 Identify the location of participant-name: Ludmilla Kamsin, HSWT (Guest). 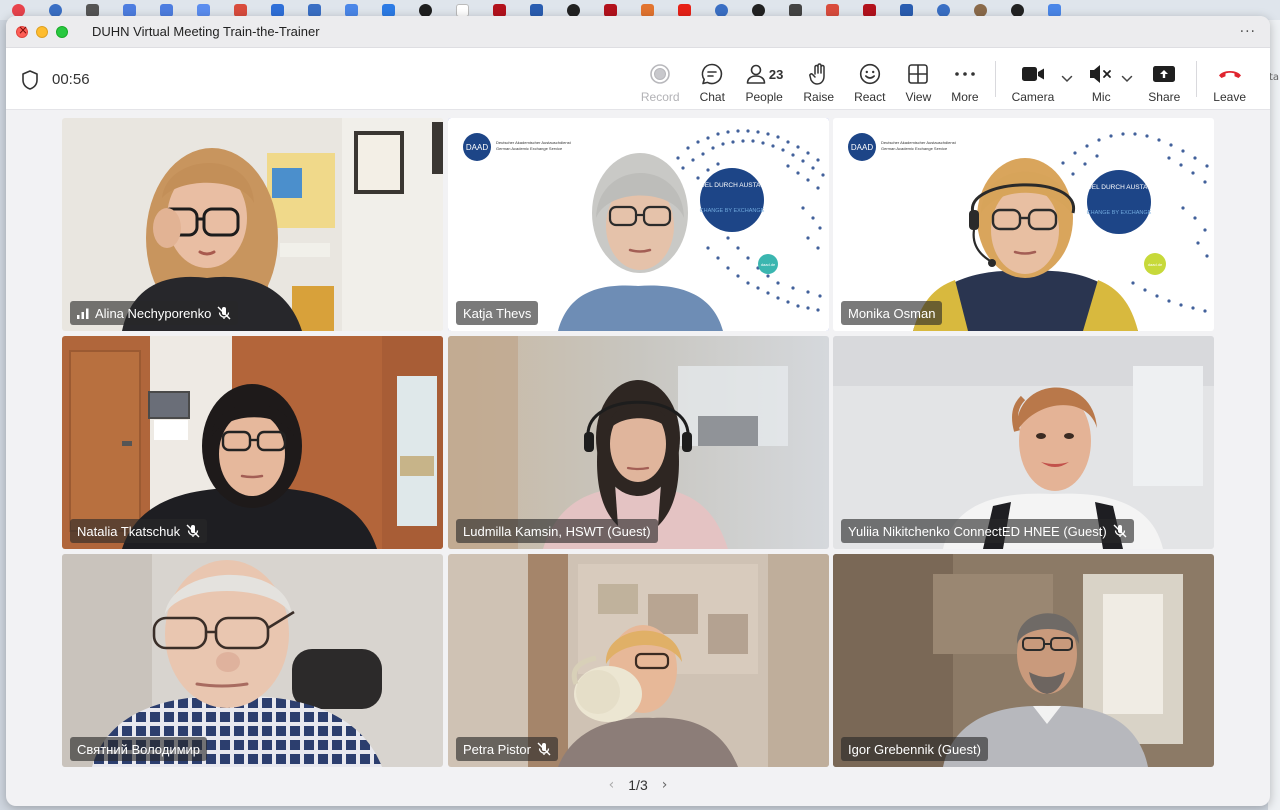
(557, 531).